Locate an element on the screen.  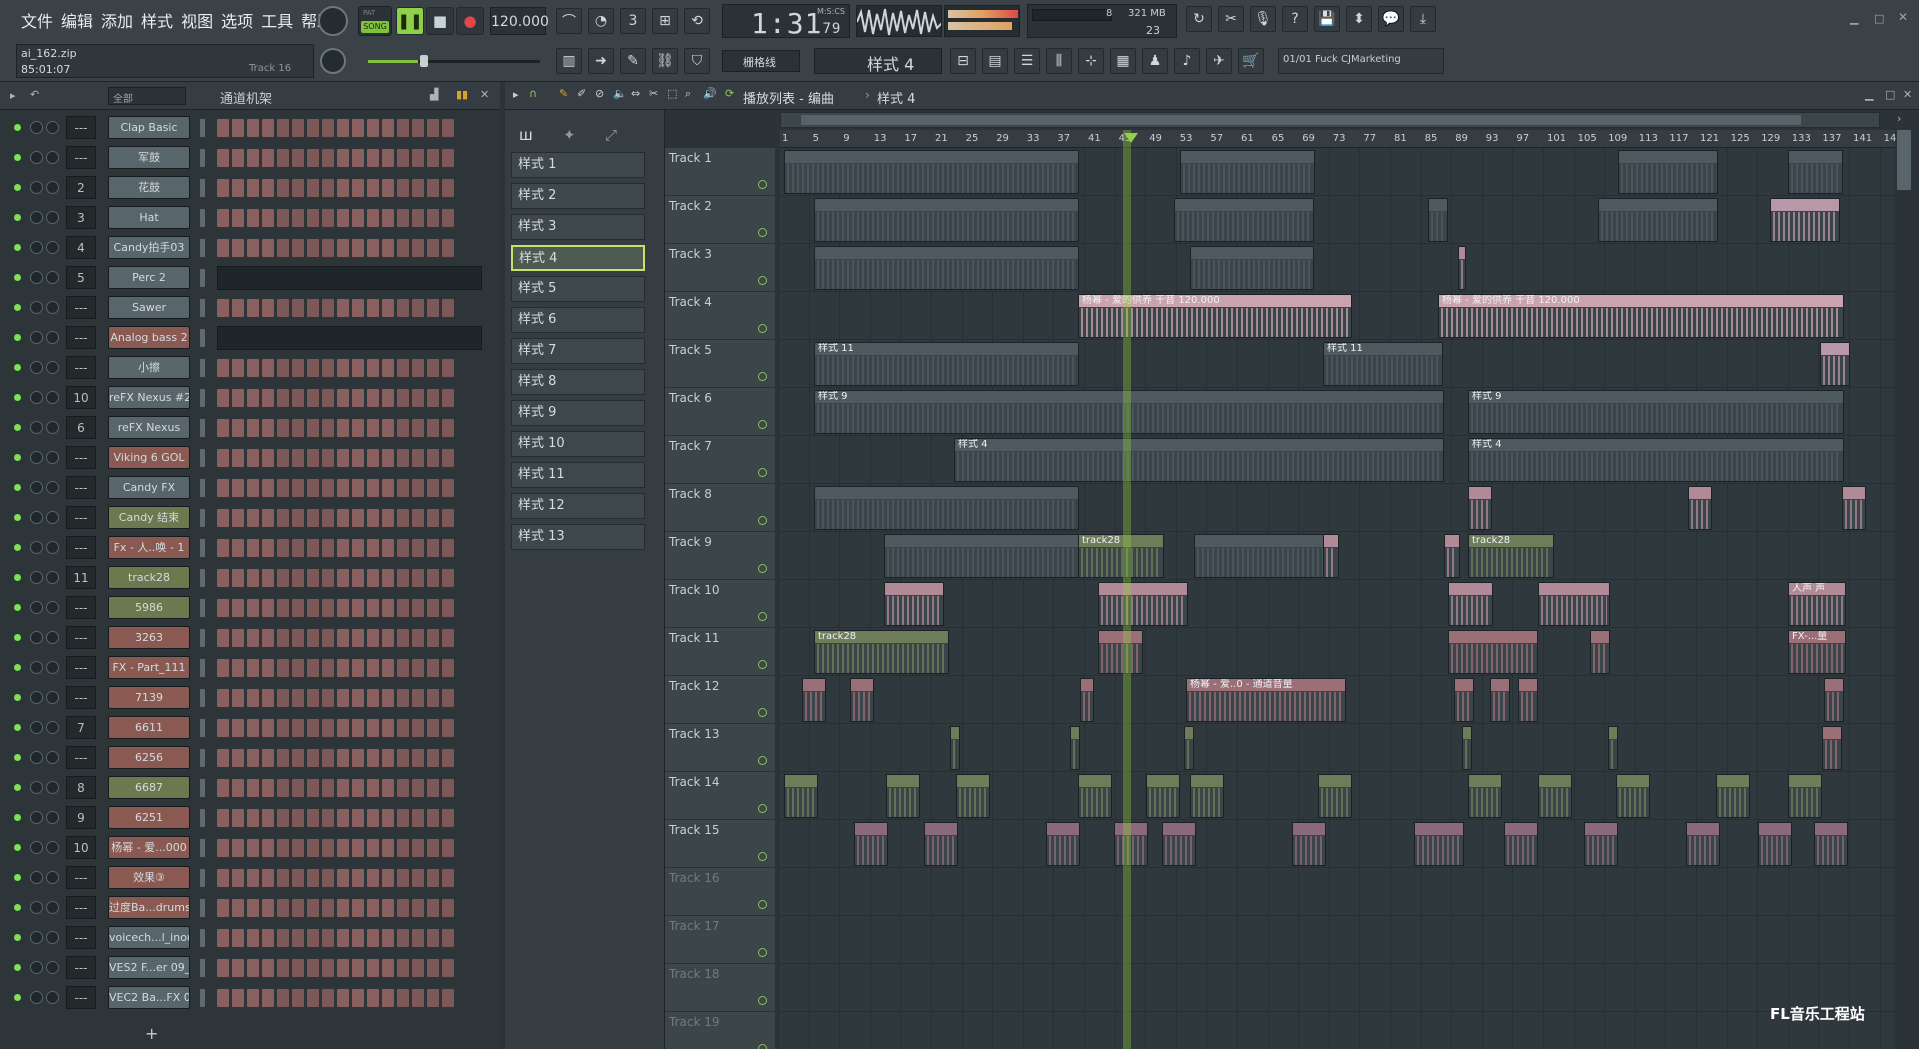
channel-row: --- Candy FX is located at coordinates (249, 488).